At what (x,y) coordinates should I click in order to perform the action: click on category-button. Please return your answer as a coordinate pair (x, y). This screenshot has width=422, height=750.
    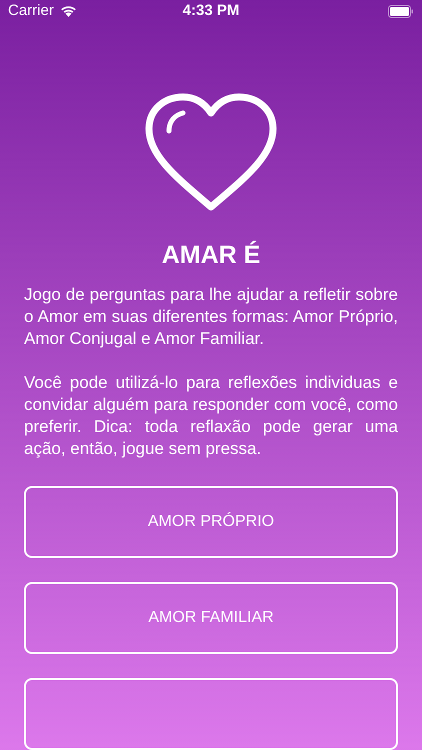
    Looking at the image, I should click on (211, 714).